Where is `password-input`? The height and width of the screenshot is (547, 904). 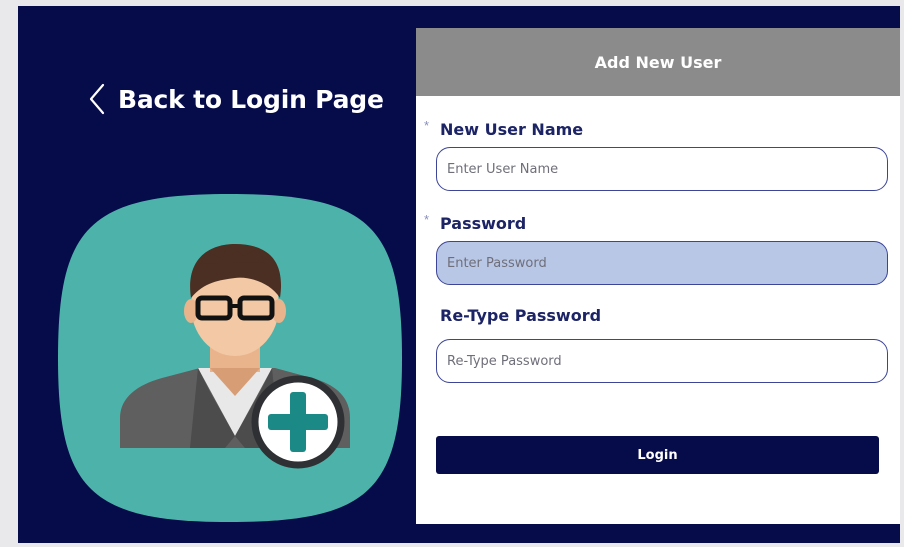 password-input is located at coordinates (662, 263).